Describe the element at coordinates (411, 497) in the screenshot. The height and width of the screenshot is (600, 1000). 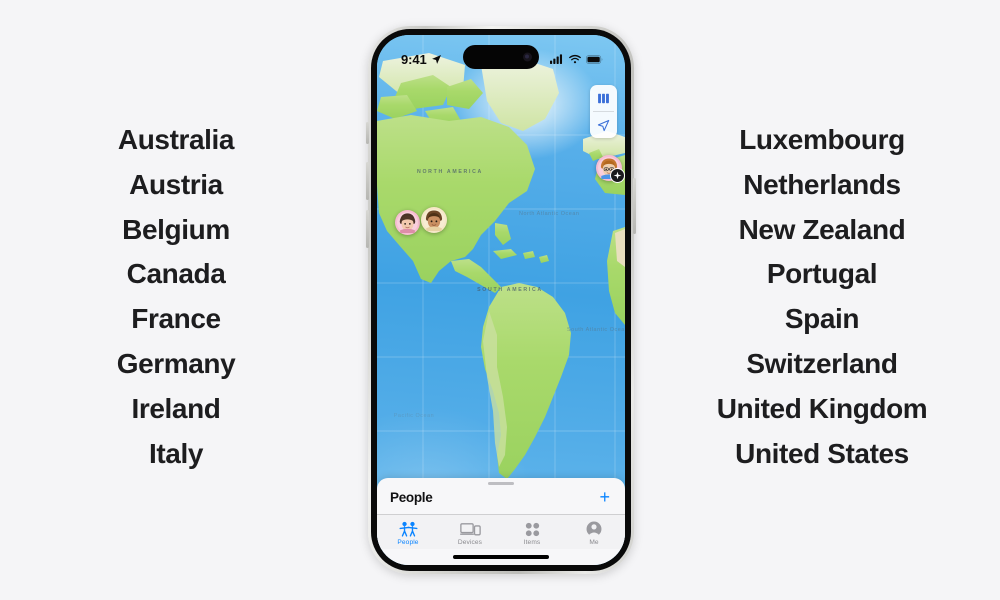
I see `sheet-title: People` at that location.